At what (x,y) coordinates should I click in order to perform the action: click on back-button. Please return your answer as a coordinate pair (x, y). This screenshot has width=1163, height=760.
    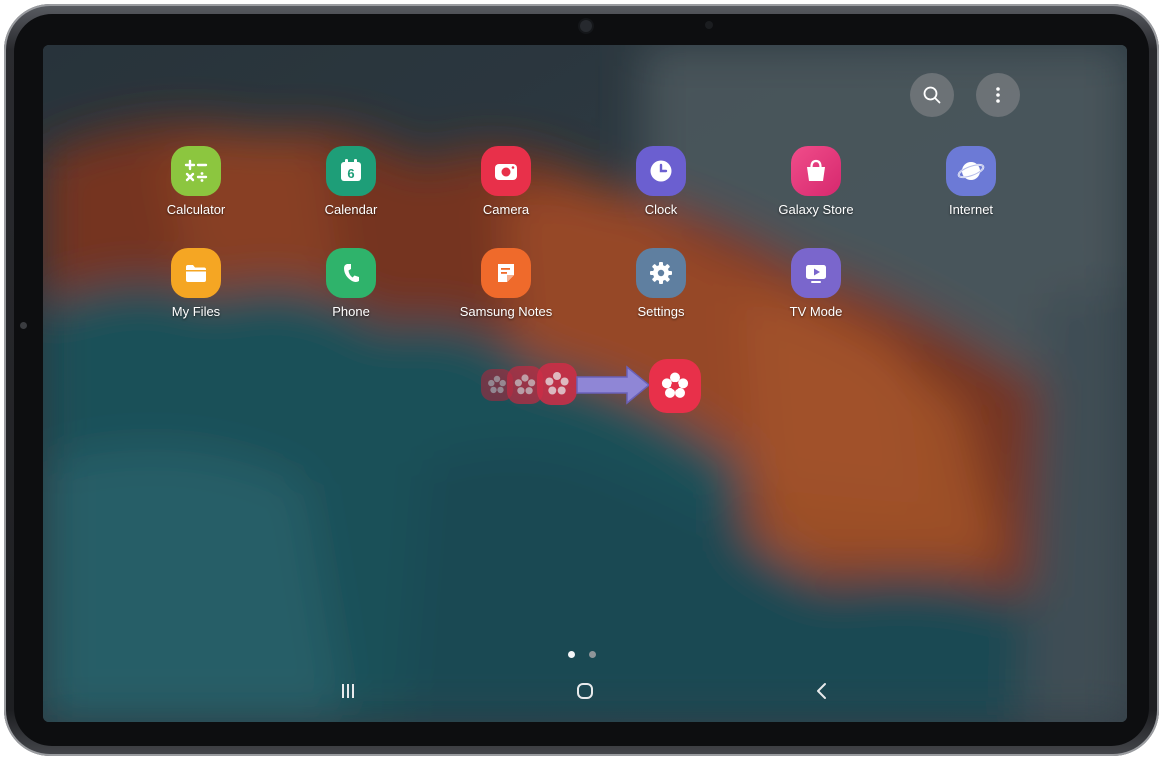
    Looking at the image, I should click on (822, 691).